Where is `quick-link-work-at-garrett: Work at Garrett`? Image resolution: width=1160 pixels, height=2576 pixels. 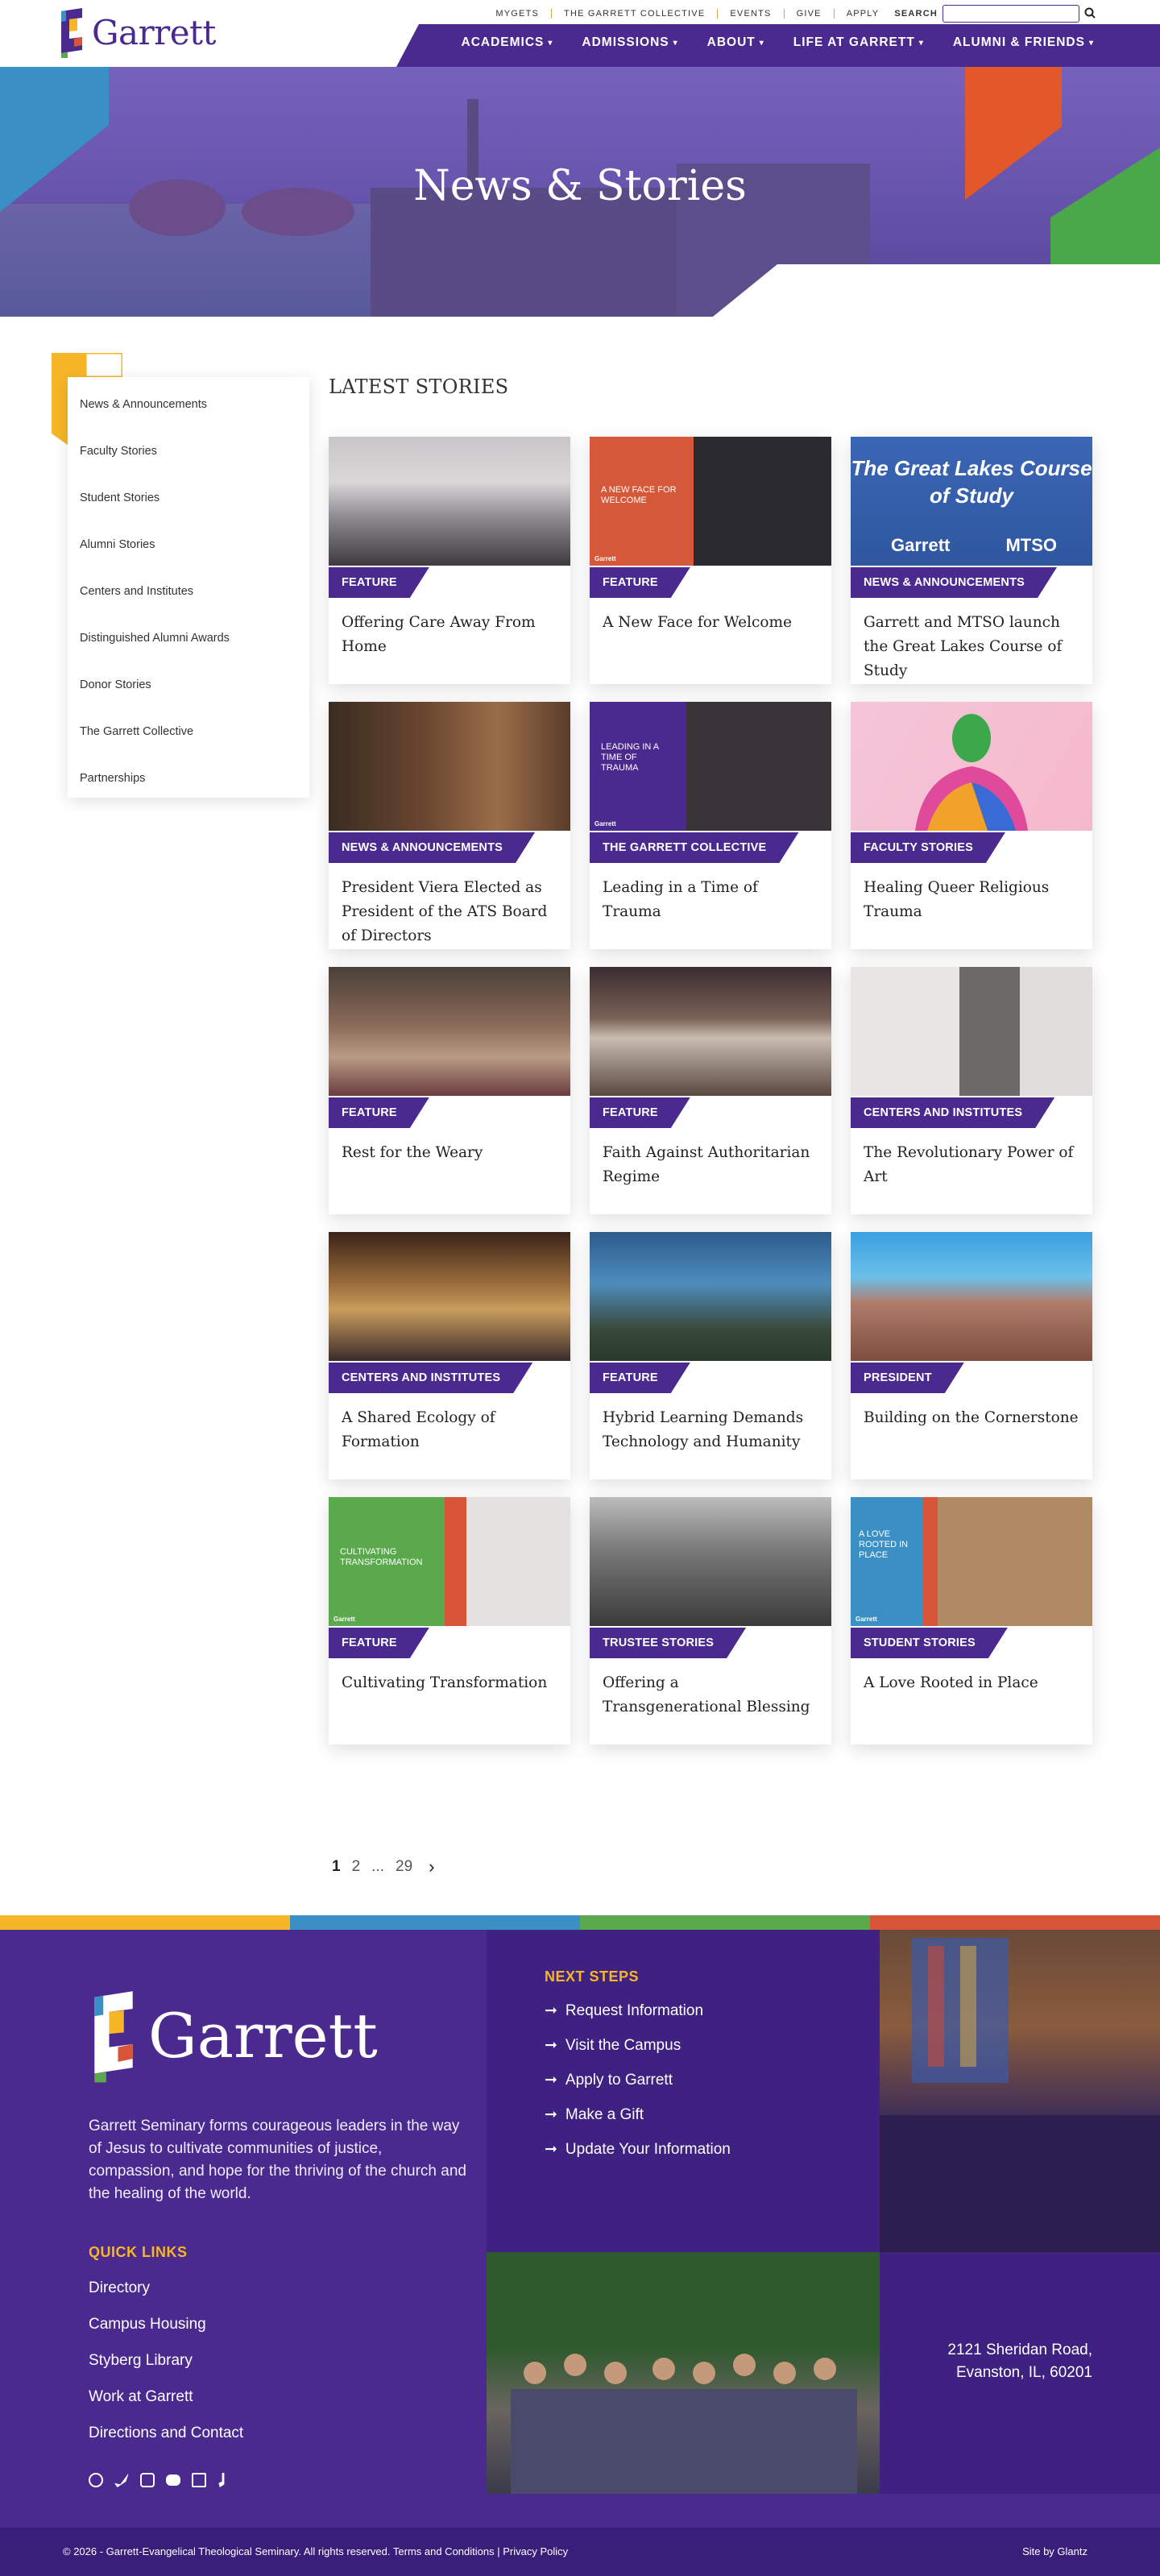 quick-link-work-at-garrett: Work at Garrett is located at coordinates (278, 2397).